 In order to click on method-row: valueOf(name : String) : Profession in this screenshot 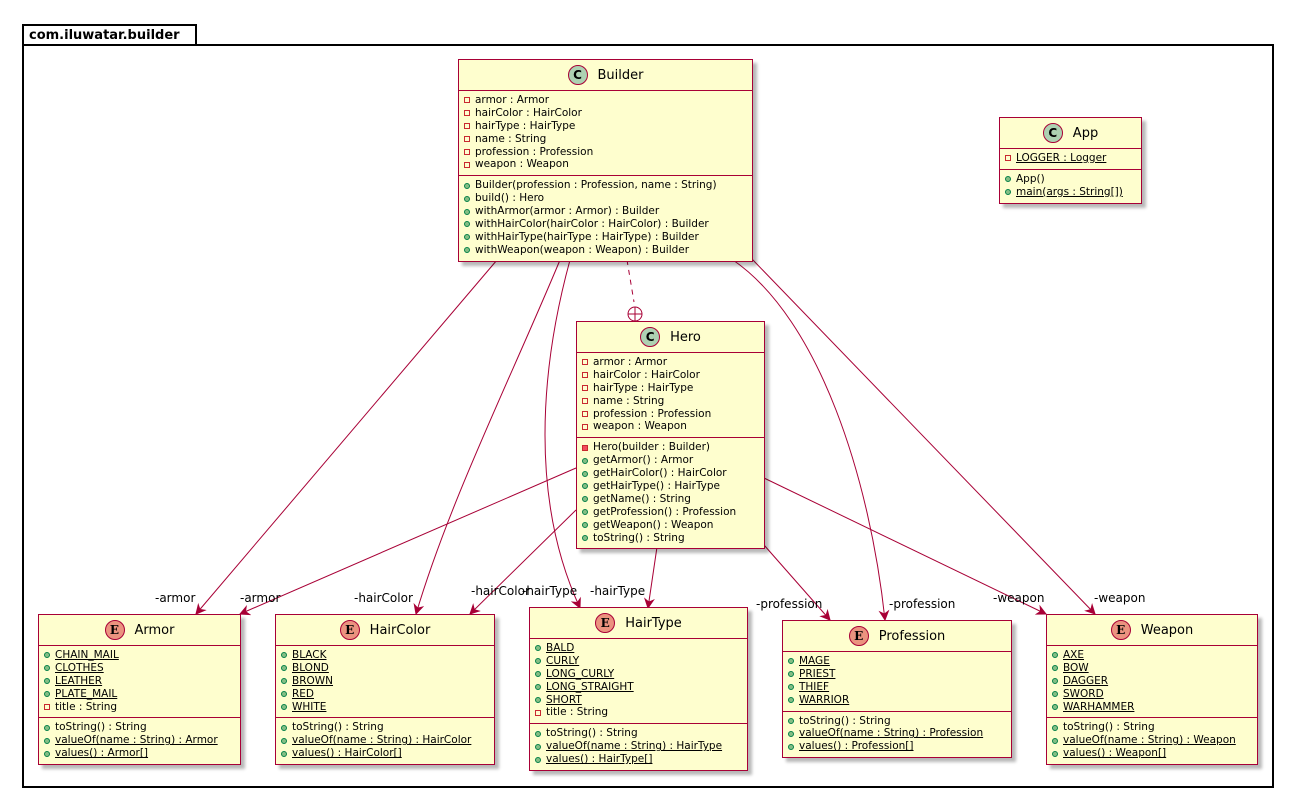, I will do `click(896, 733)`.